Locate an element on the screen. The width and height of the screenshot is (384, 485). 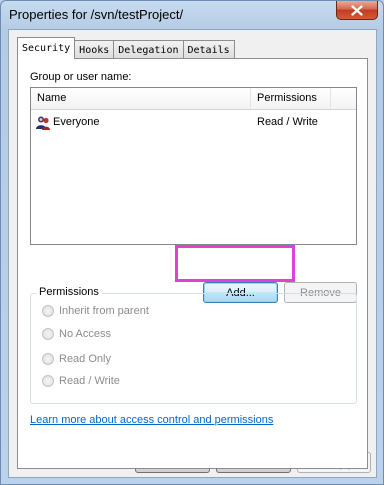
tab-strip: Security Hooks Delegation Details is located at coordinates (126, 48).